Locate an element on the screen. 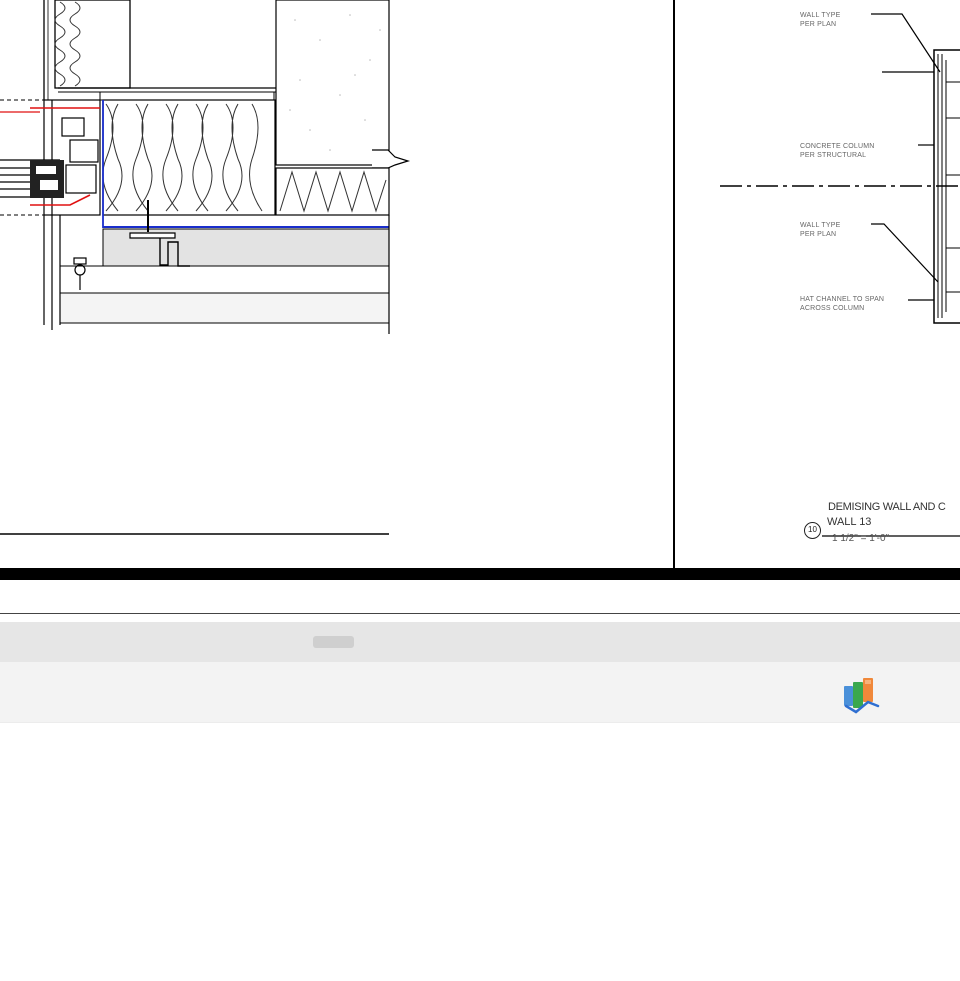 The height and width of the screenshot is (981, 960). insulation-batts is located at coordinates (189, 157).